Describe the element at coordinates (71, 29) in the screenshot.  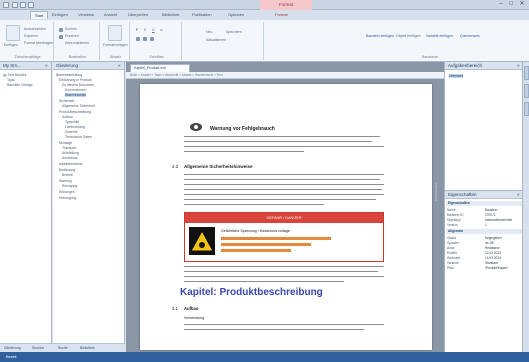
I see `find-button: Suchen` at that location.